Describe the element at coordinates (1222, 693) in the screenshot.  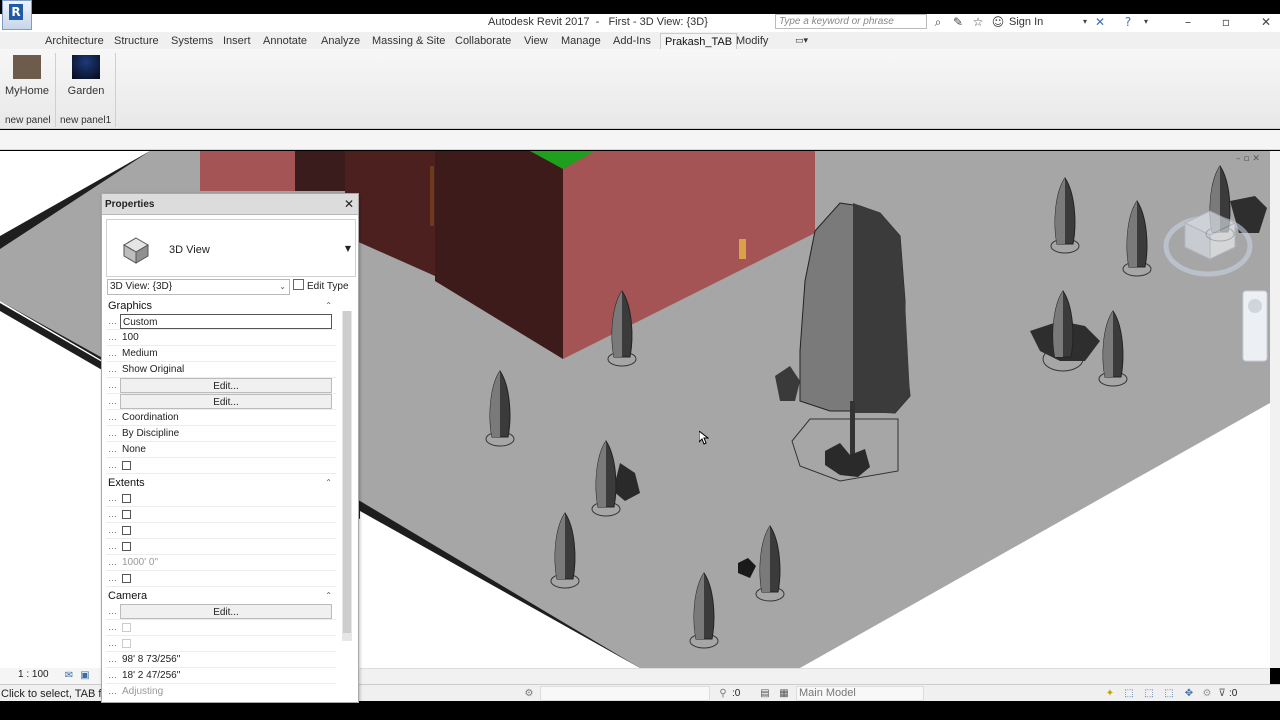
I see `filter-icon: ⊽` at that location.